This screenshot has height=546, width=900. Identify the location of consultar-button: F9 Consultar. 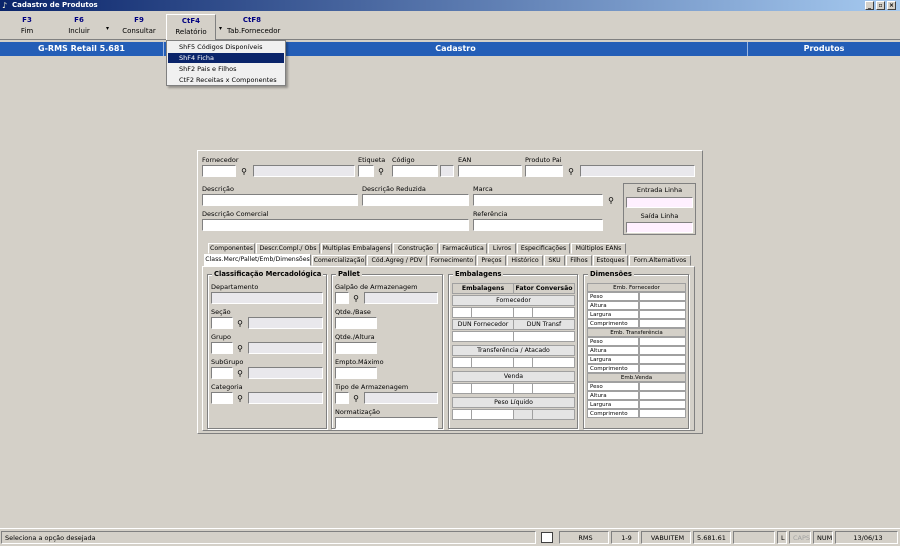
(139, 25).